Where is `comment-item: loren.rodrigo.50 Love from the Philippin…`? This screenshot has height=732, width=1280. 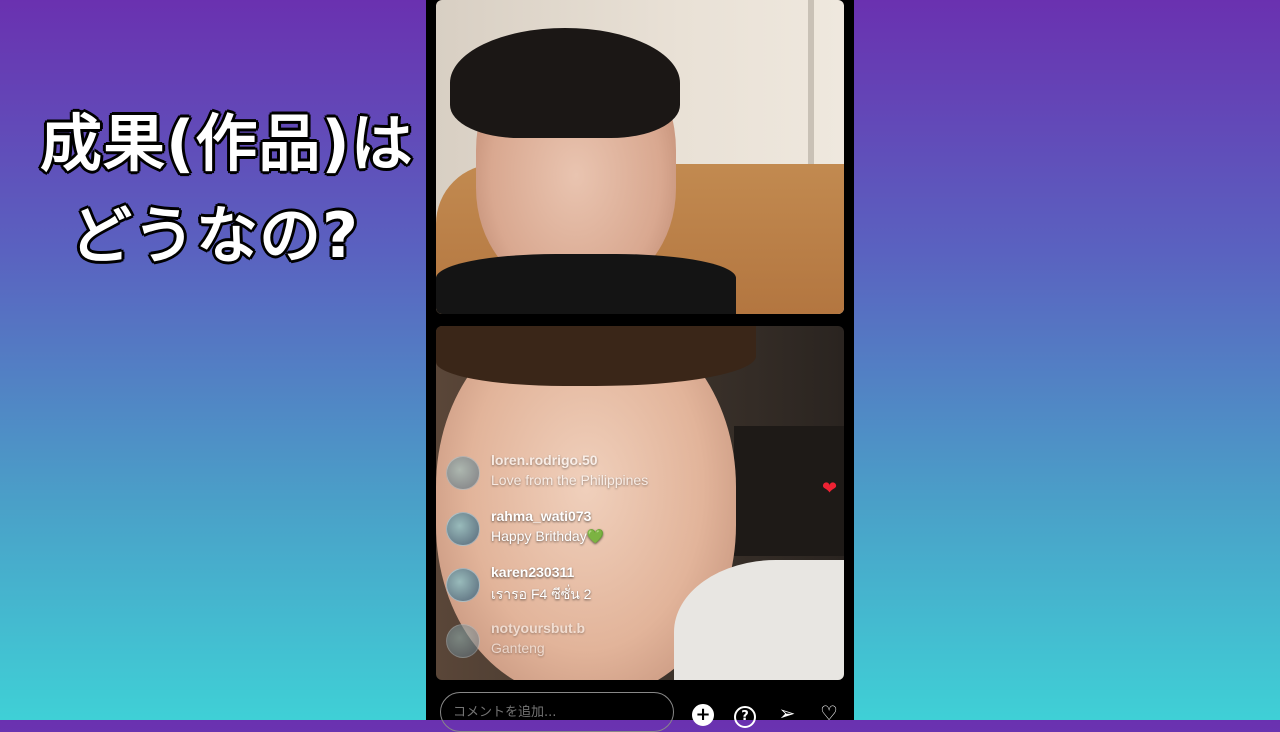 comment-item: loren.rodrigo.50 Love from the Philippin… is located at coordinates (601, 478).